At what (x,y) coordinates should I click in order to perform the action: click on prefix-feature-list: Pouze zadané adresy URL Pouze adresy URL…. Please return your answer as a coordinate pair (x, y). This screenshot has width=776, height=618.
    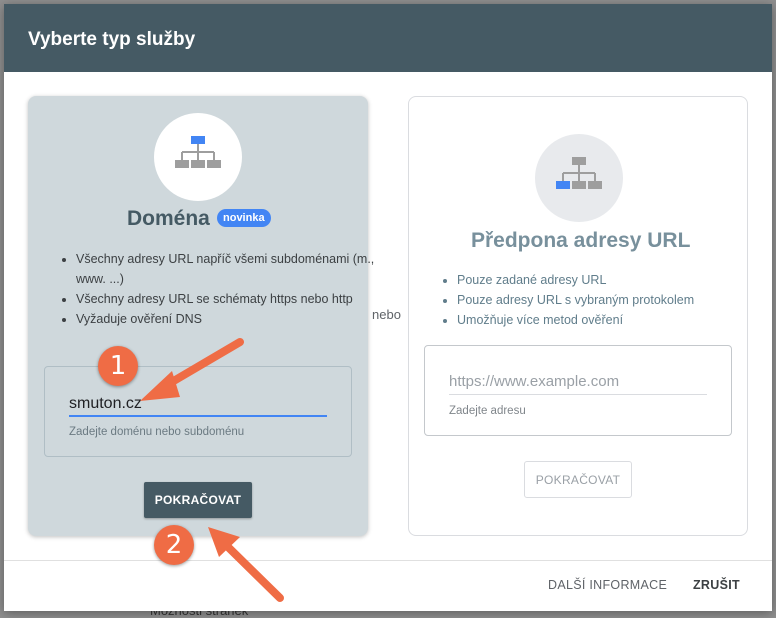
    Looking at the image, I should click on (596, 300).